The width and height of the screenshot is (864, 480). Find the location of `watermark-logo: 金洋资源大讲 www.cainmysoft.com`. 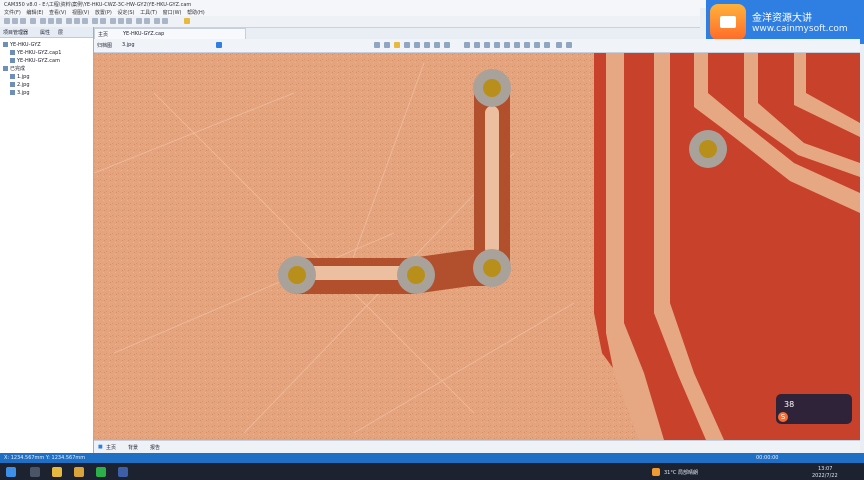

watermark-logo: 金洋资源大讲 www.cainmysoft.com is located at coordinates (785, 22).